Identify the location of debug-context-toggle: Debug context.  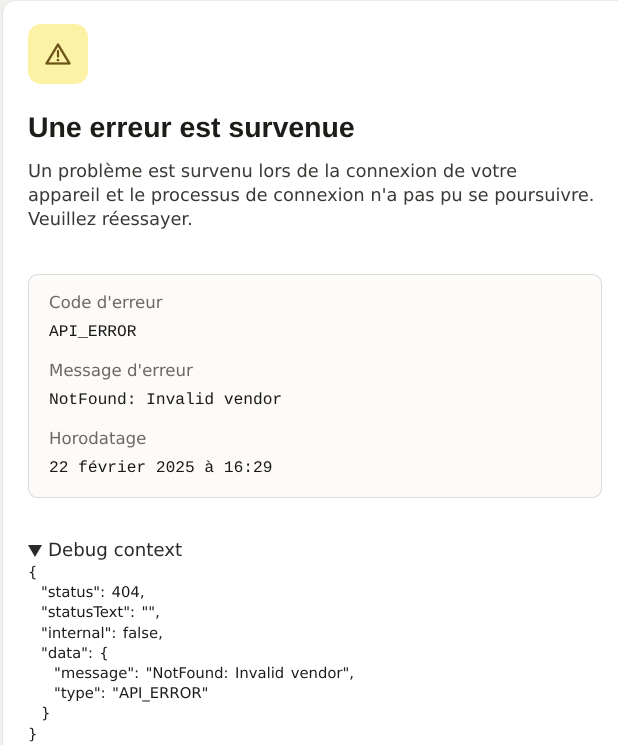
(105, 551).